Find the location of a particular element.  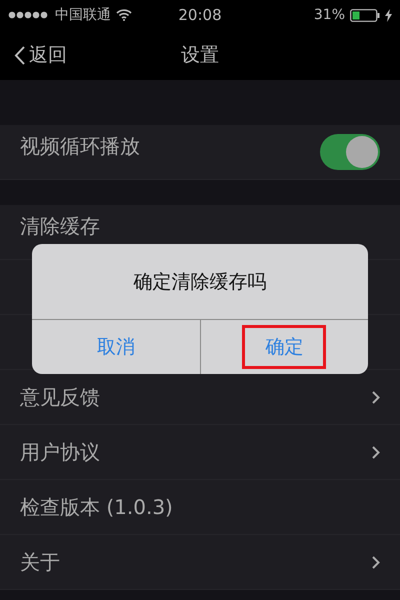

clock-time: 20:08 is located at coordinates (200, 15).